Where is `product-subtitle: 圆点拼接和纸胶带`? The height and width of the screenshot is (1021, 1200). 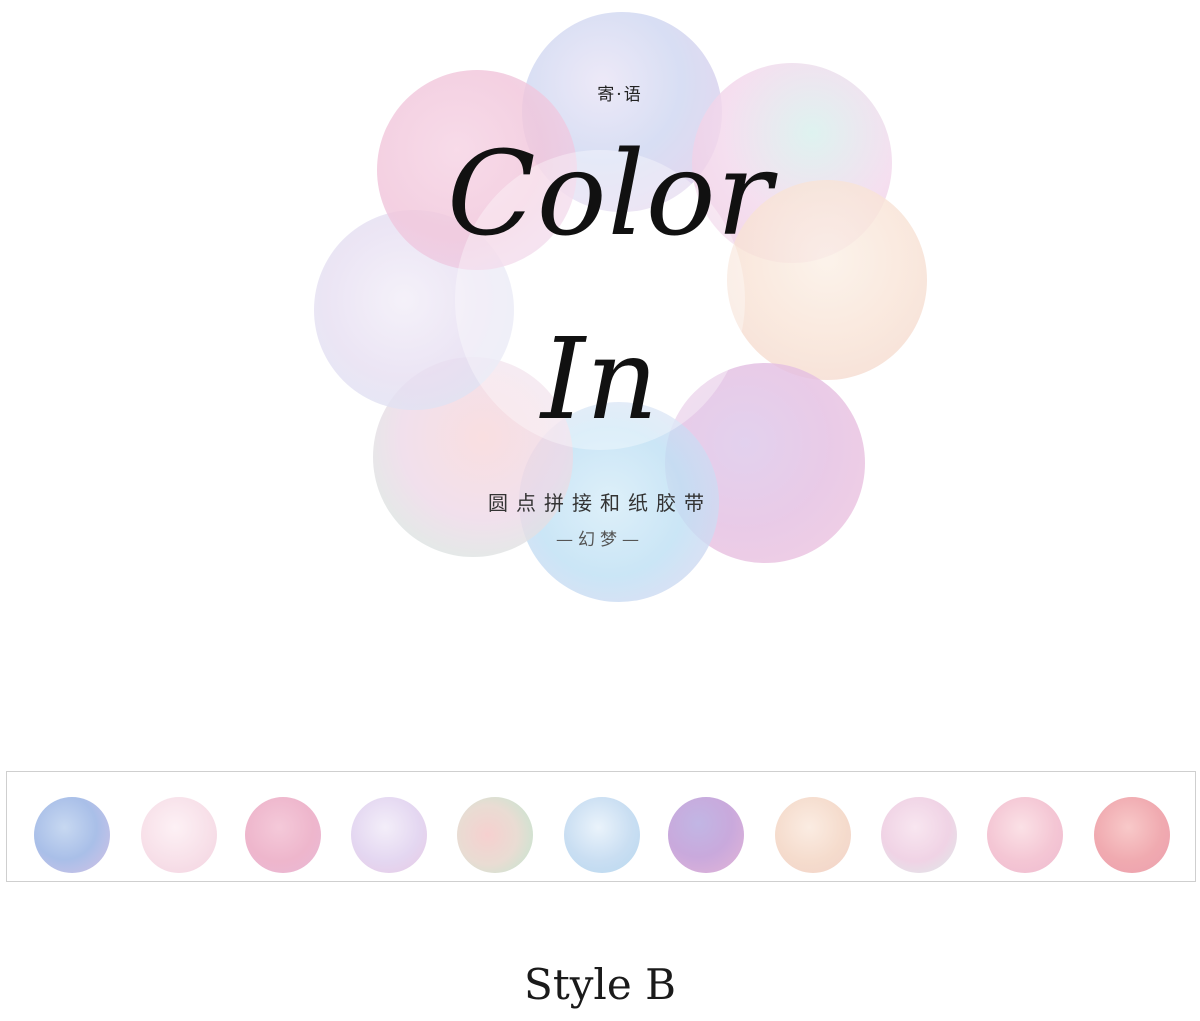 product-subtitle: 圆点拼接和纸胶带 is located at coordinates (600, 503).